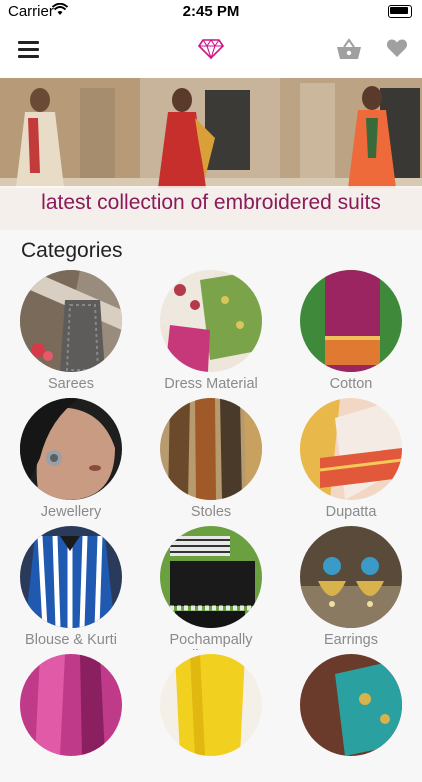 This screenshot has width=422, height=782. I want to click on category-pochampally-handloom: Pochampally Handloom Pure, so click(211, 588).